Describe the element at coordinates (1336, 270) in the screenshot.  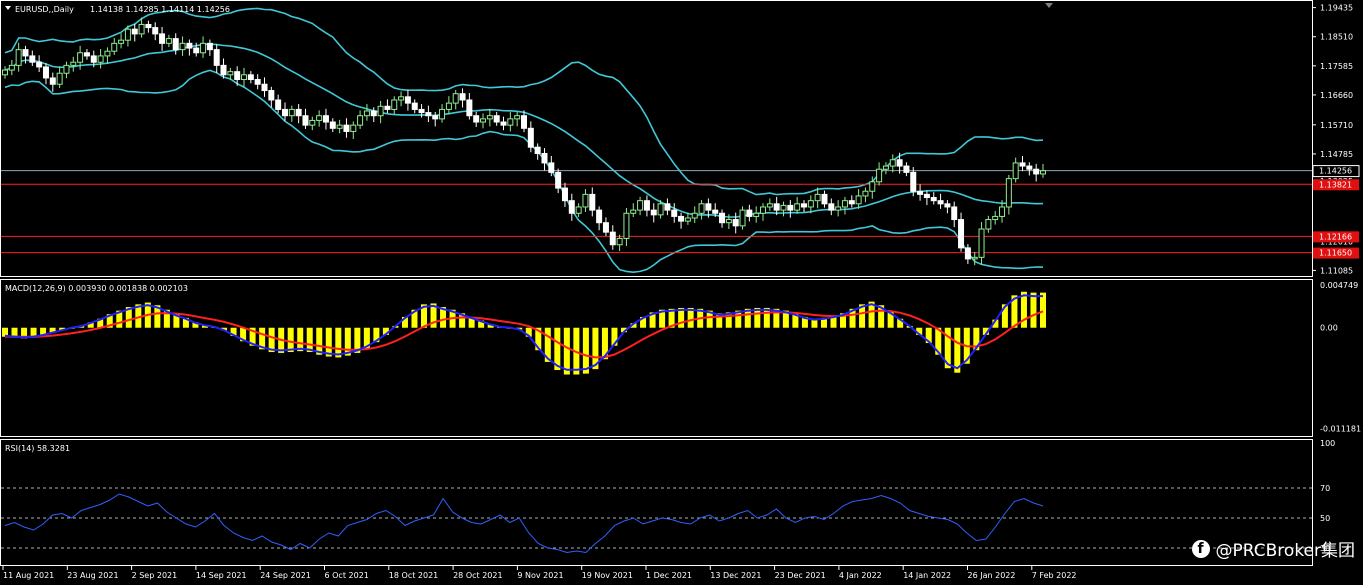
I see `price-axis-label: 1.11085` at that location.